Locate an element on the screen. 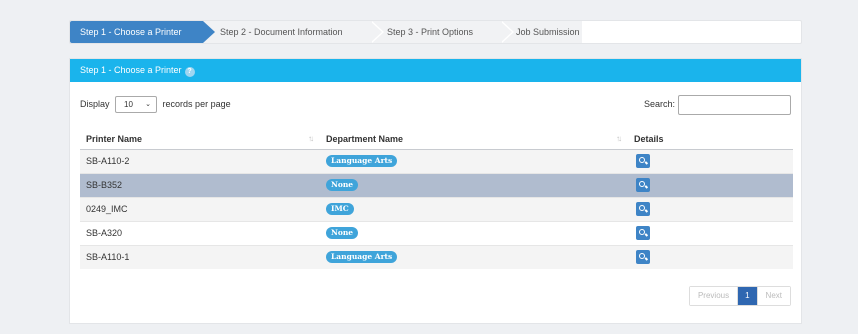  table-row: SB-A320 None is located at coordinates (436, 232).